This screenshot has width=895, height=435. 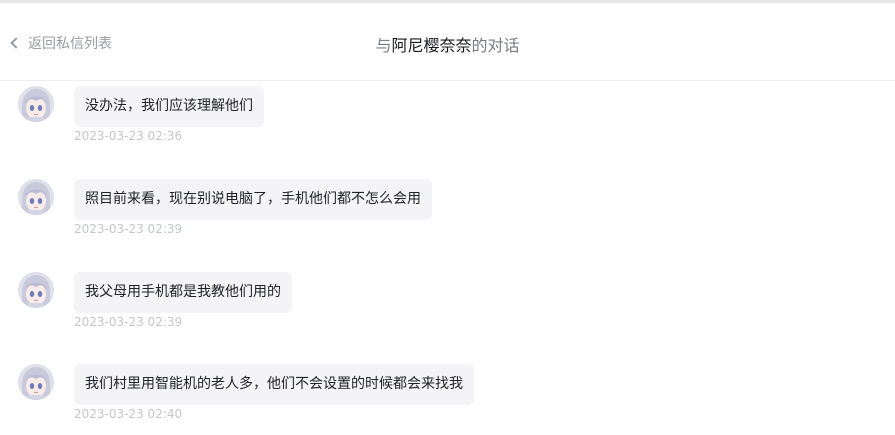 What do you see at coordinates (274, 384) in the screenshot?
I see `message-bubble: 我们村里用智能机的老人多，他们不会设置的时候都会来找我` at bounding box center [274, 384].